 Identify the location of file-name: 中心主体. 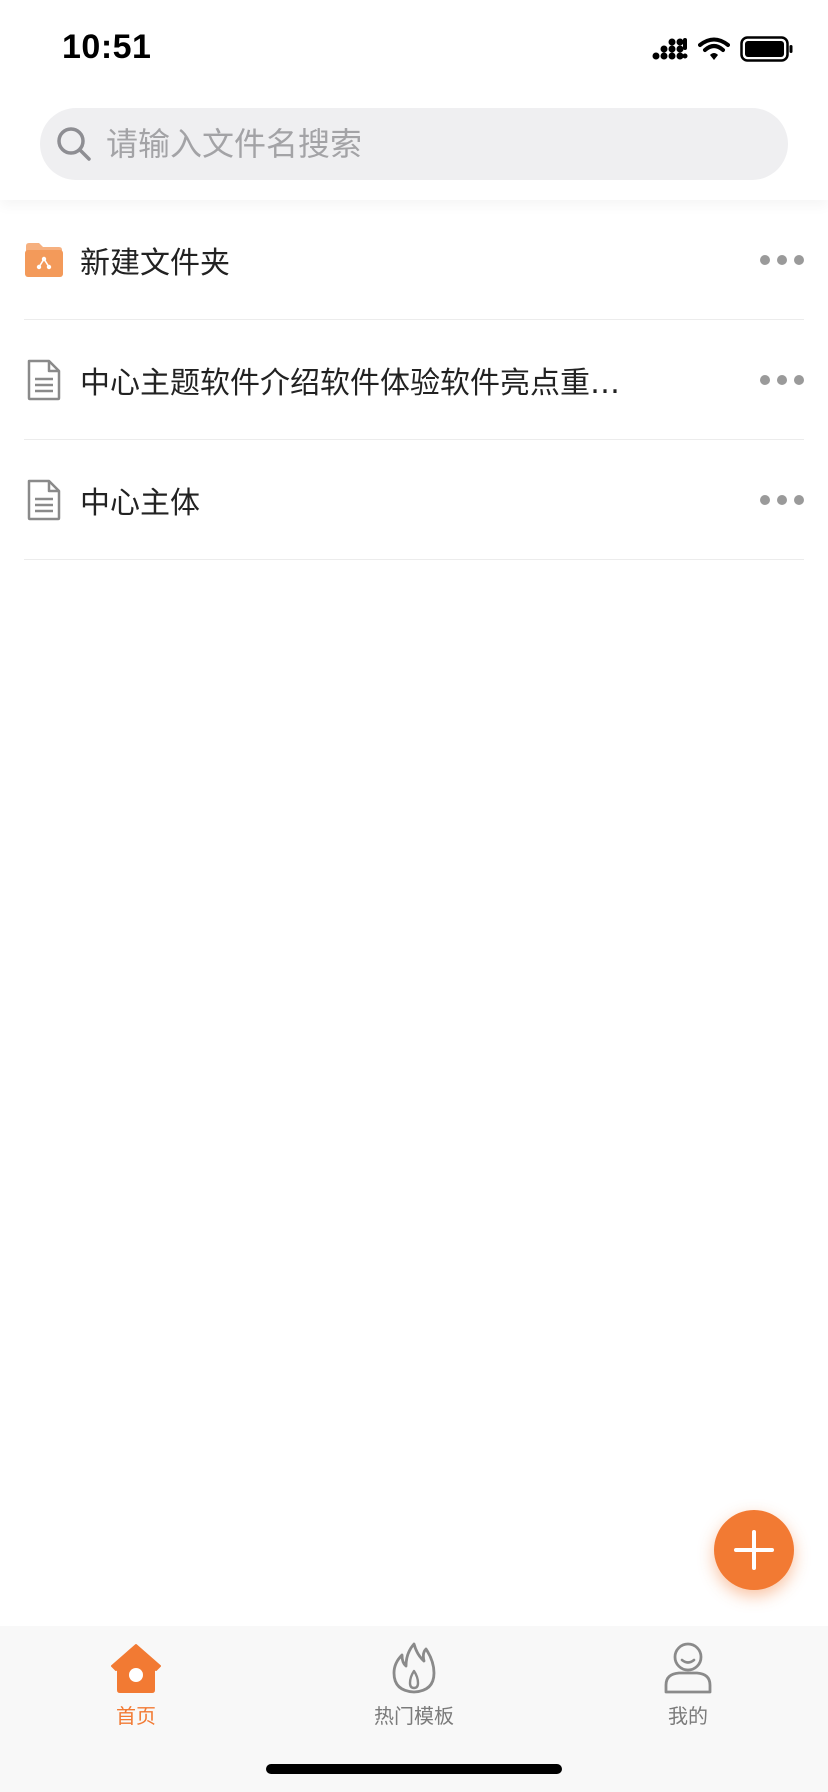
(140, 503).